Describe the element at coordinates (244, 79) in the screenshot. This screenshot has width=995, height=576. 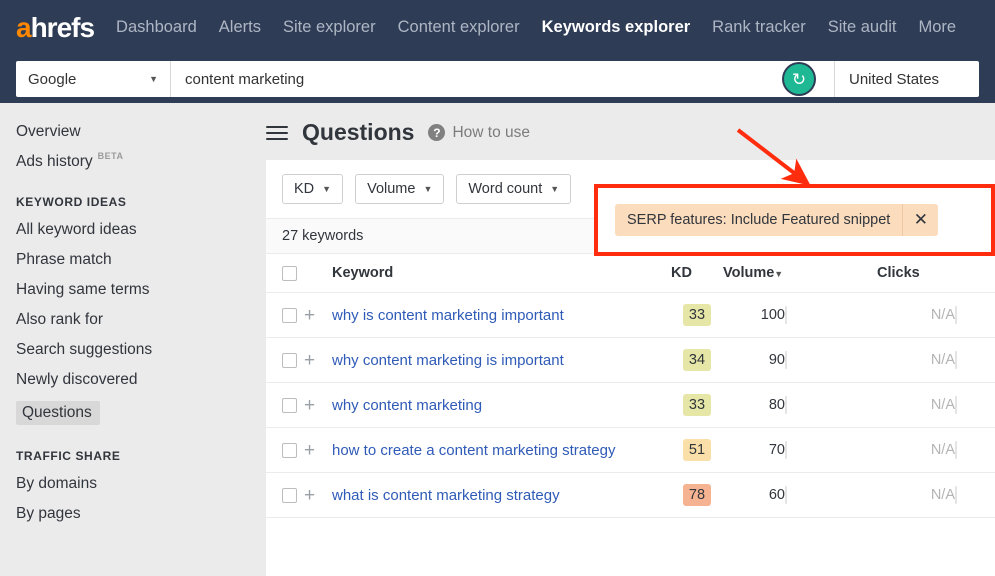
I see `search-input: content marketing` at that location.